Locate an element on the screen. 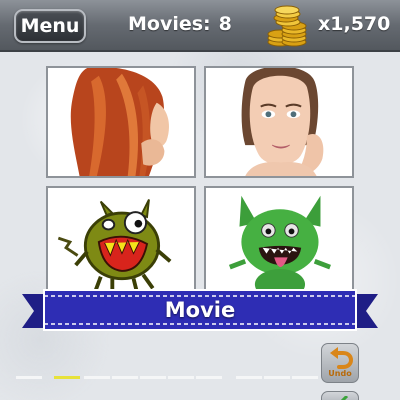  checkmark-icon is located at coordinates (344, 398).